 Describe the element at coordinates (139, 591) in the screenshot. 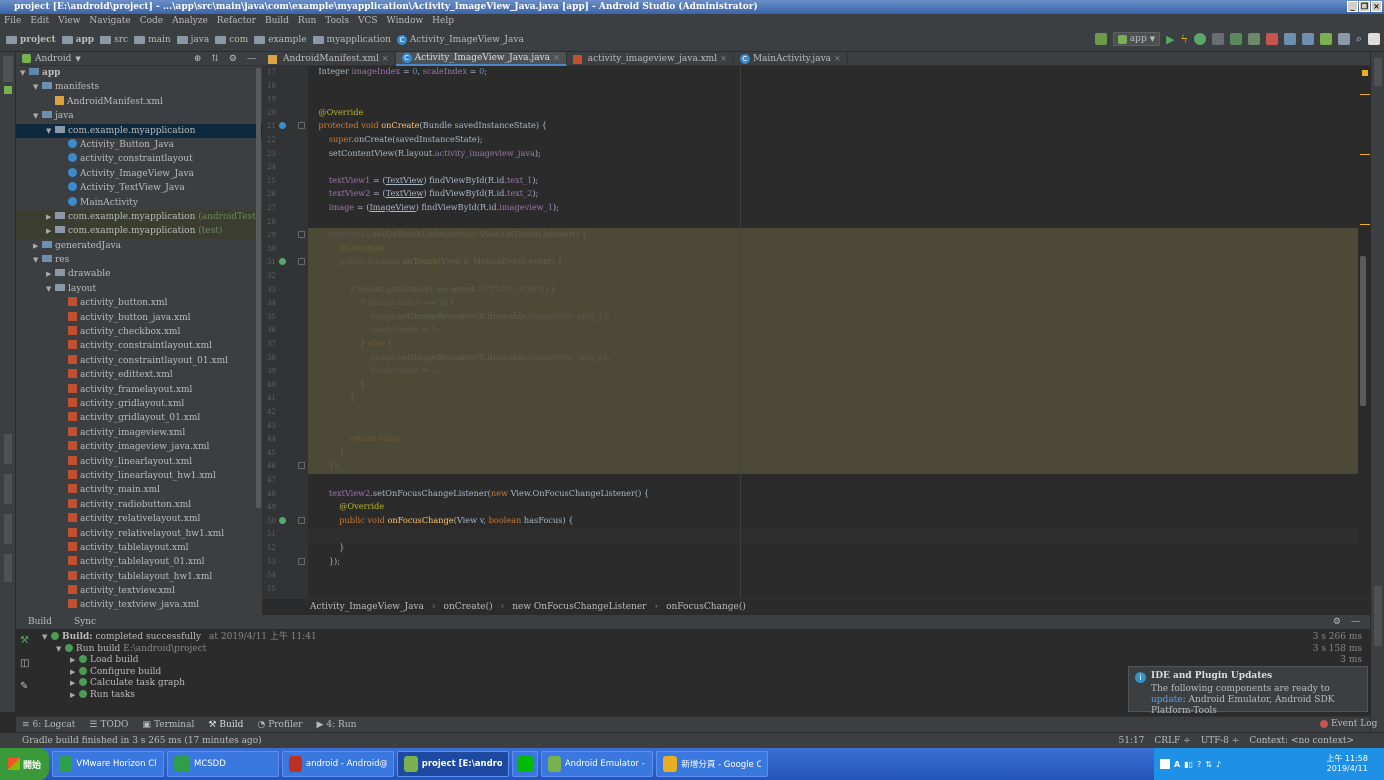

I see `tree-item: activity_textview.xml` at that location.